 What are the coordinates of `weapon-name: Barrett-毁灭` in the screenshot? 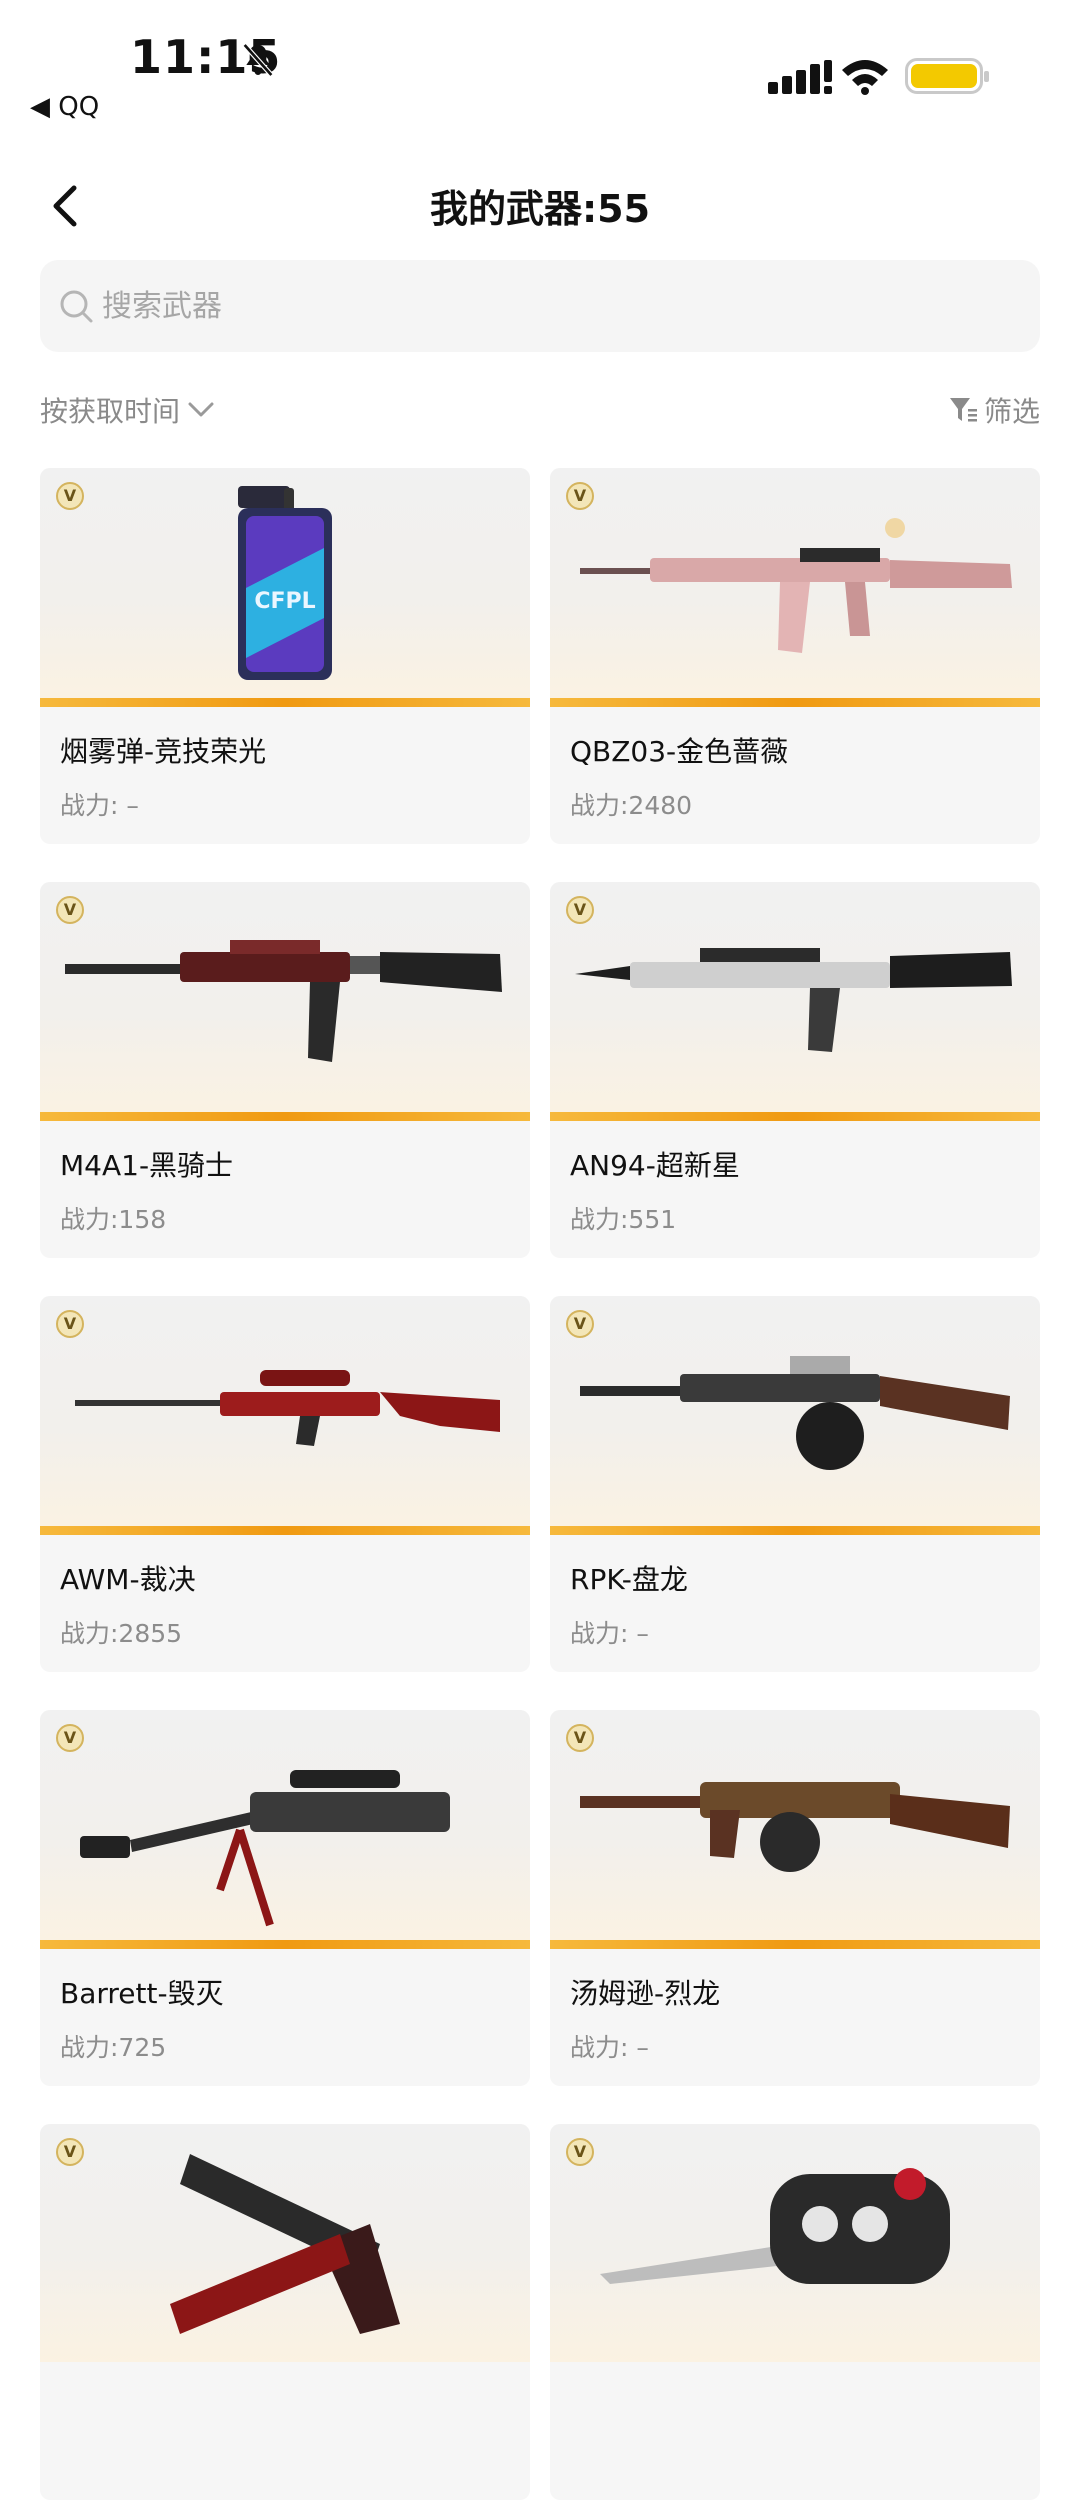 It's located at (142, 1993).